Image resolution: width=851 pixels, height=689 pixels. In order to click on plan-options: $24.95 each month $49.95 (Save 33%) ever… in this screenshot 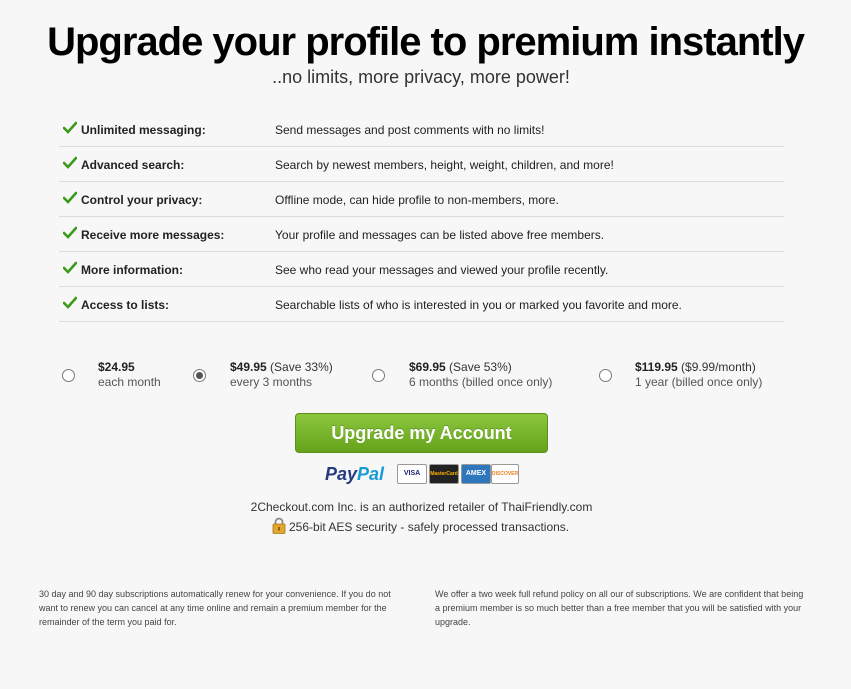, I will do `click(425, 378)`.